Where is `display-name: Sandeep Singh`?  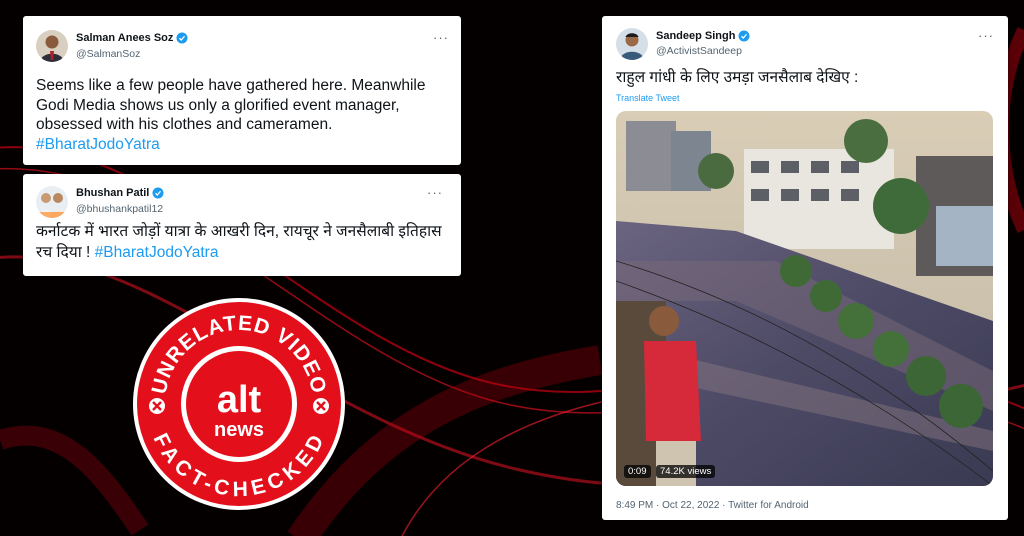
display-name: Sandeep Singh is located at coordinates (703, 36).